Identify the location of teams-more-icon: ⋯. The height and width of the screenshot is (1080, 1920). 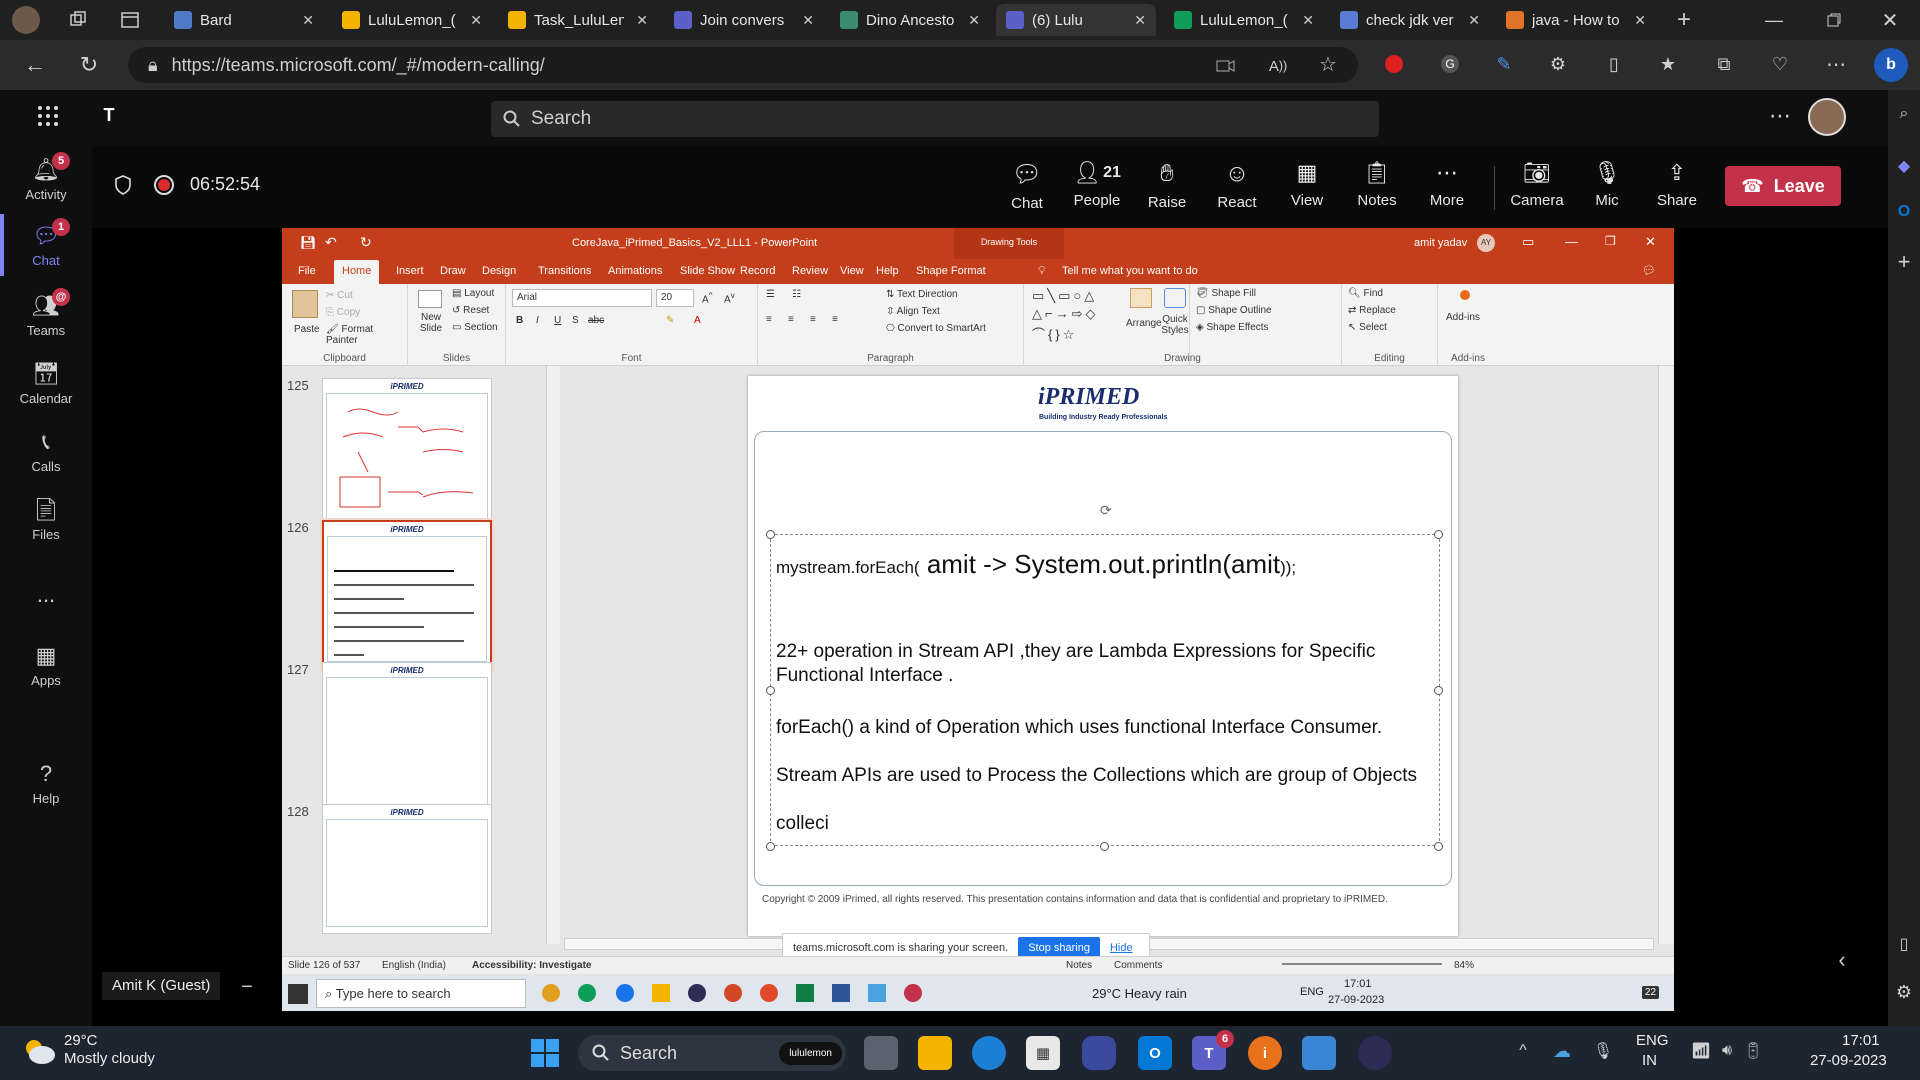
(1780, 115).